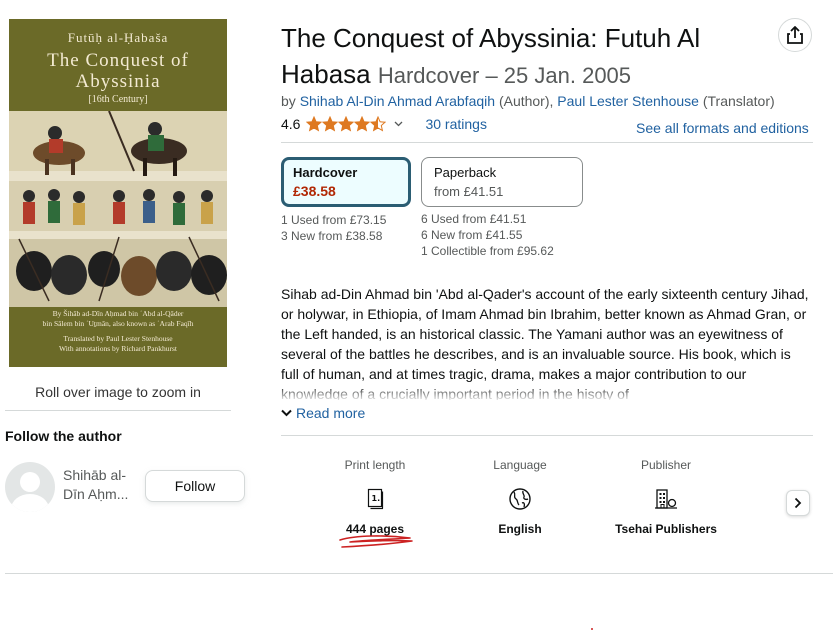 The image size is (834, 631). What do you see at coordinates (325, 172) in the screenshot?
I see `format-name: Hardcover` at bounding box center [325, 172].